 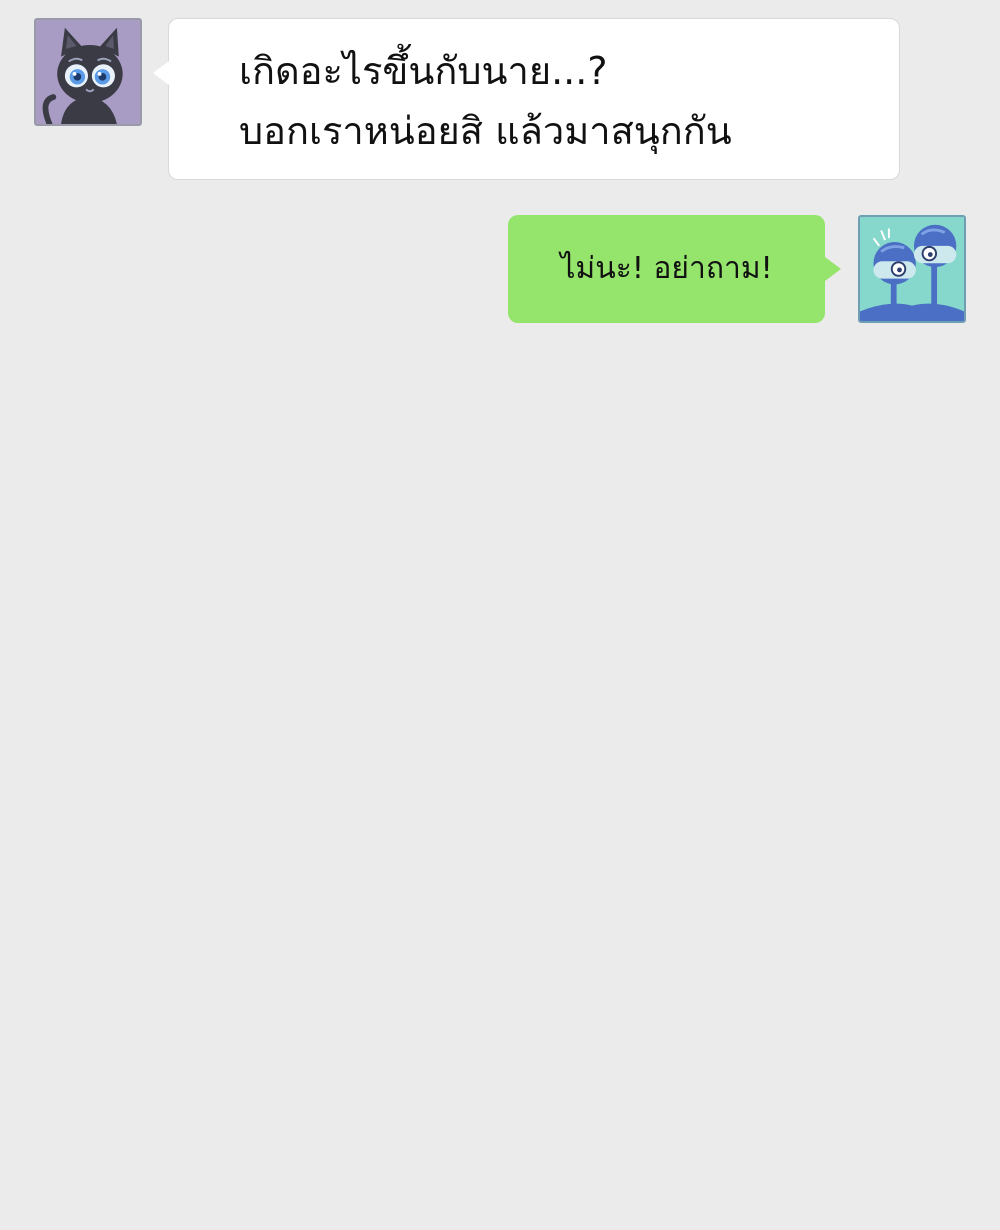 What do you see at coordinates (485, 131) in the screenshot?
I see `message-text-line: บอกเราหน่อยสิ แล้วมาสนุกกัน` at bounding box center [485, 131].